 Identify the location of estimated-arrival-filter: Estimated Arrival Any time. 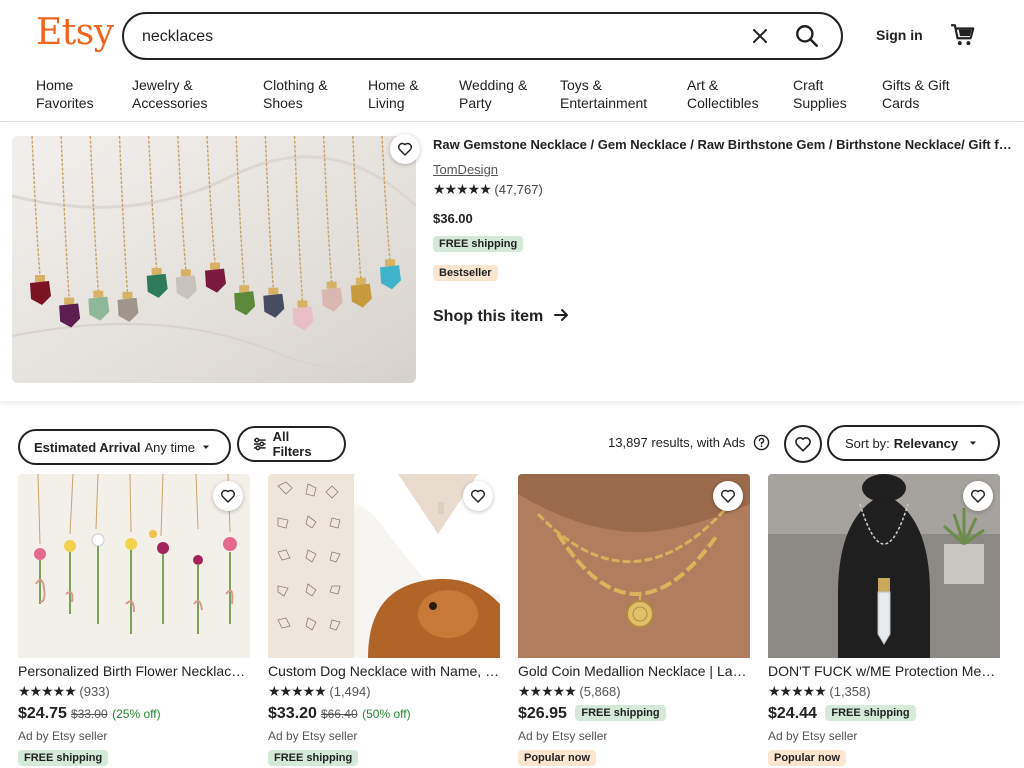
(124, 447).